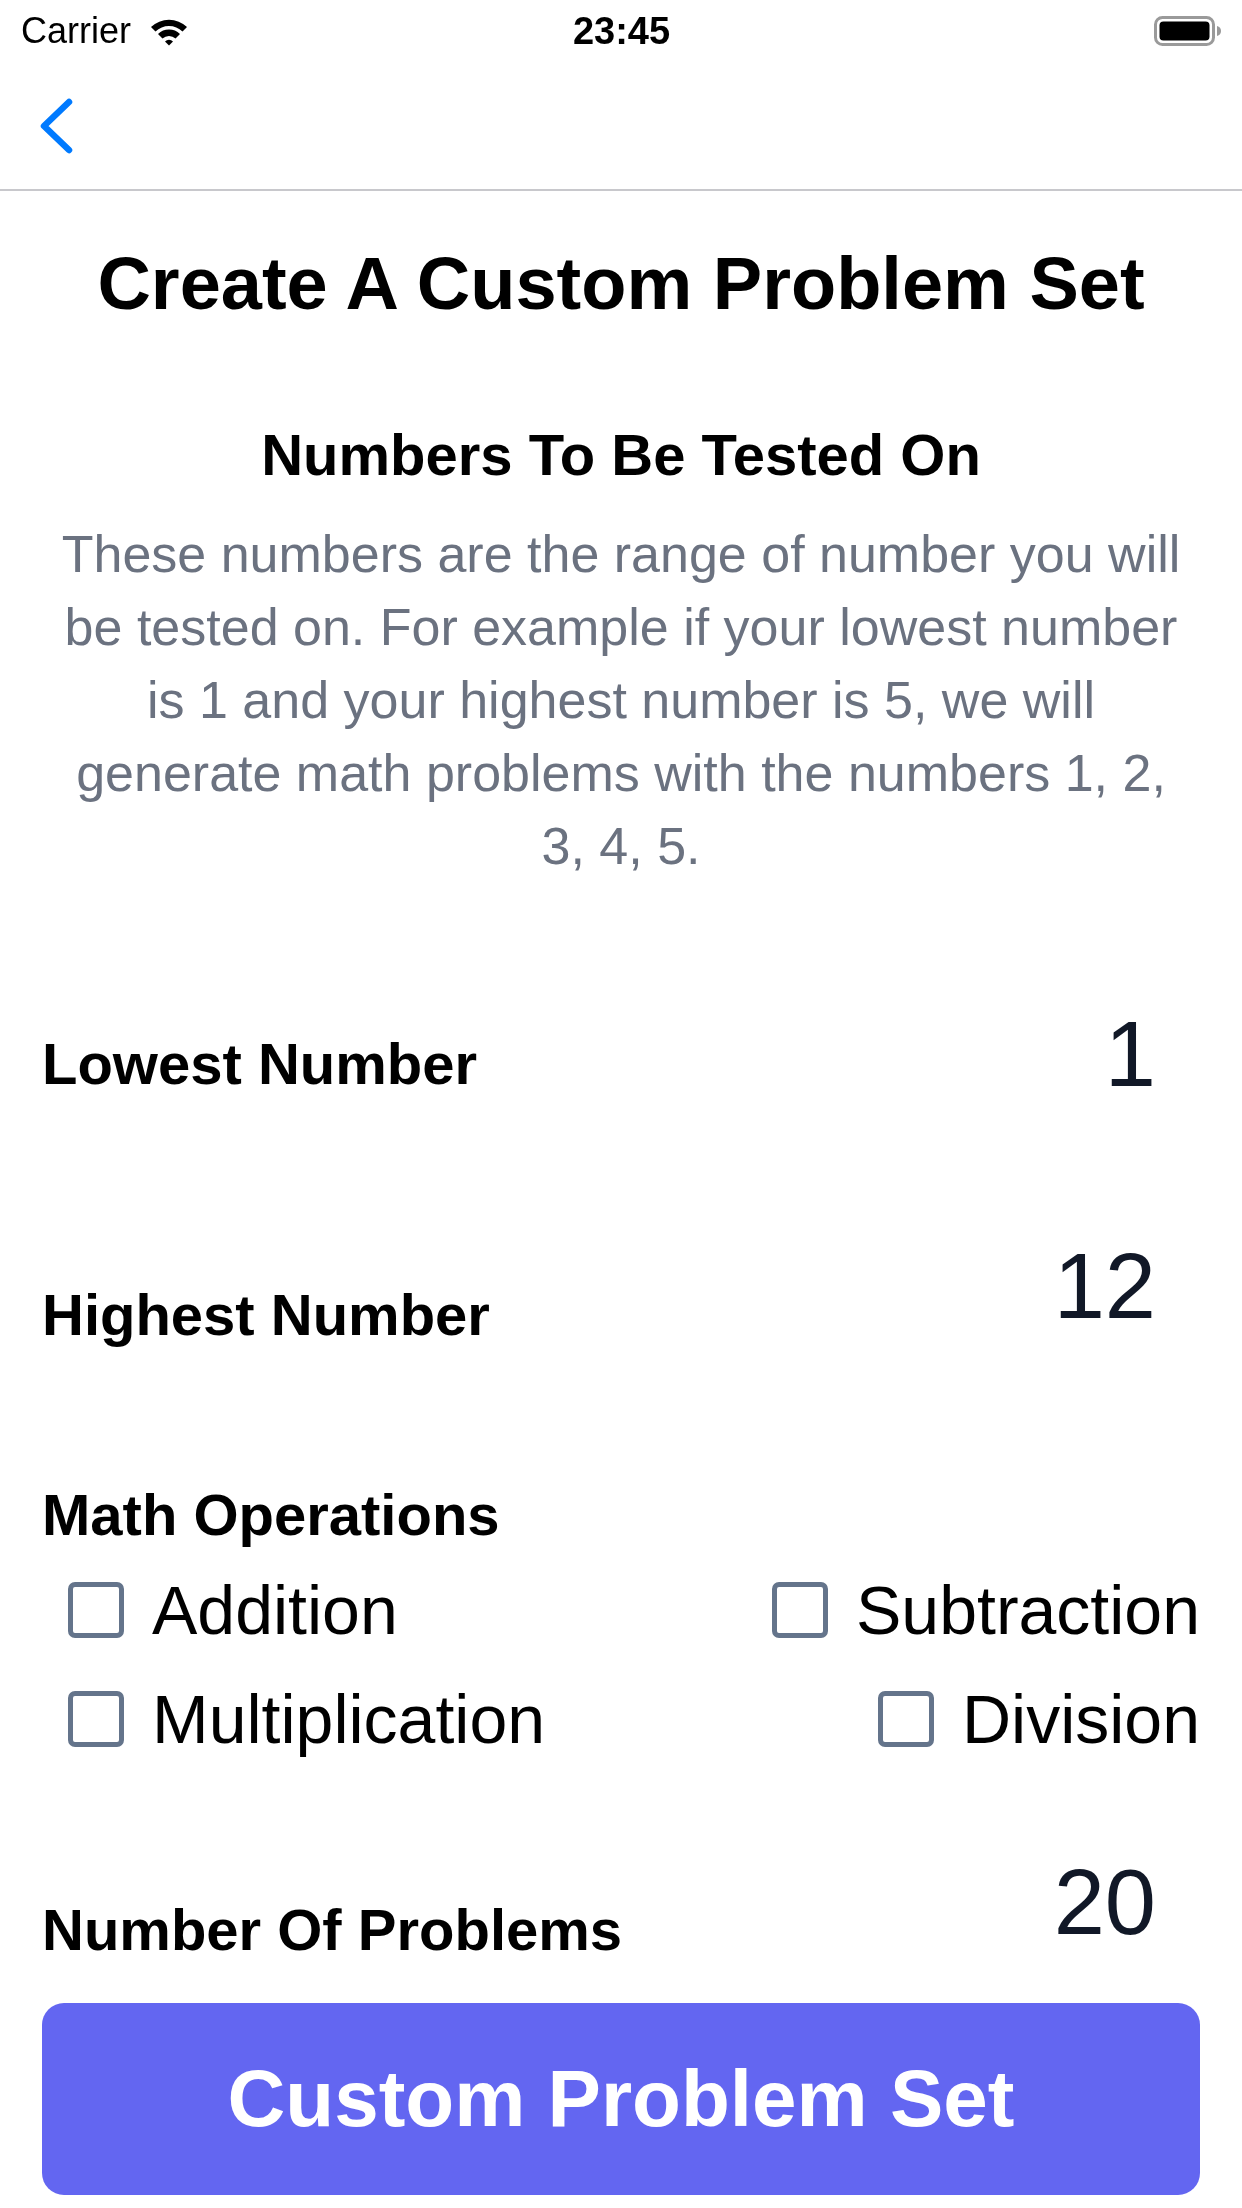  What do you see at coordinates (621, 31) in the screenshot?
I see `status-time: 23:45` at bounding box center [621, 31].